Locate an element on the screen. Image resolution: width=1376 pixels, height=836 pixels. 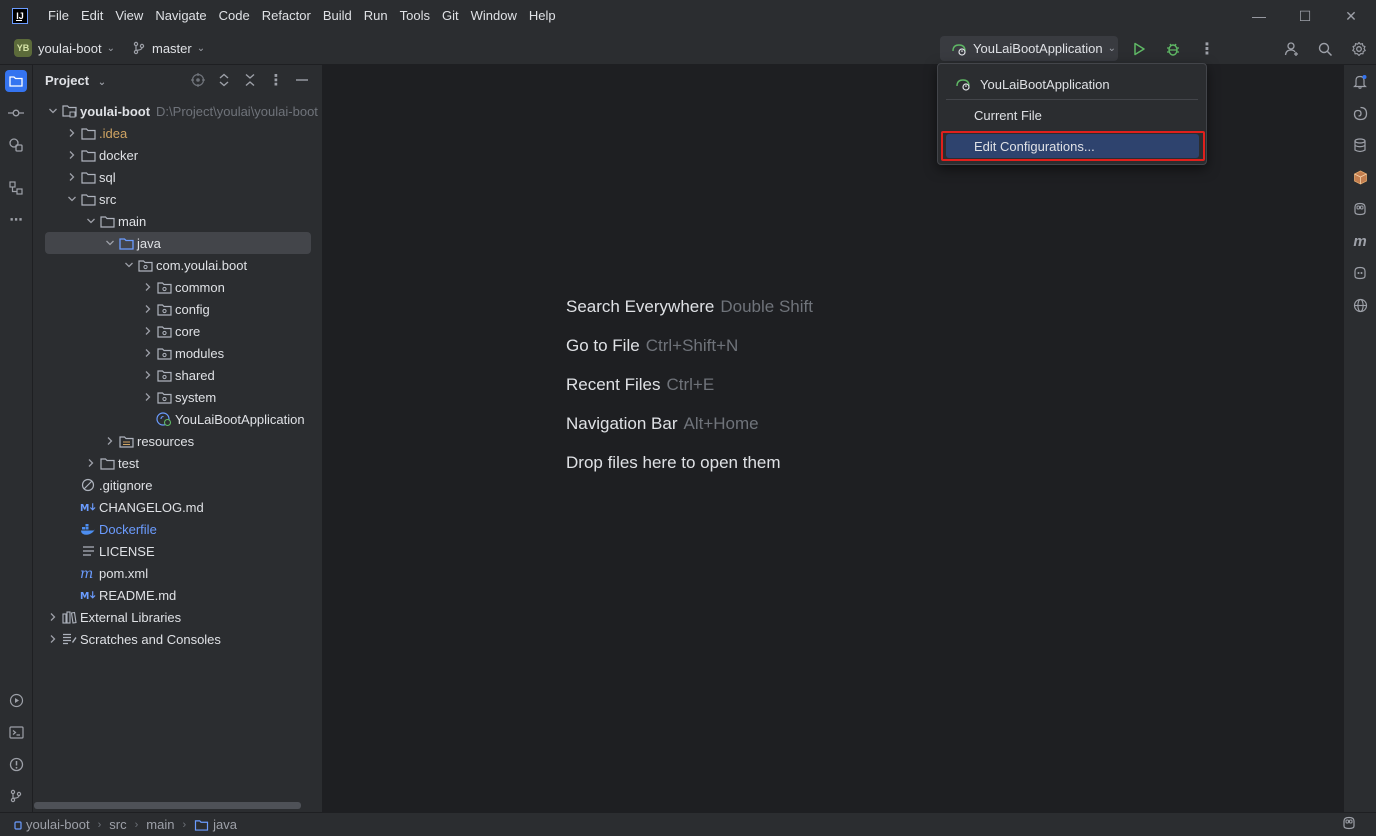
structure-icon is located at coordinates (16, 188).